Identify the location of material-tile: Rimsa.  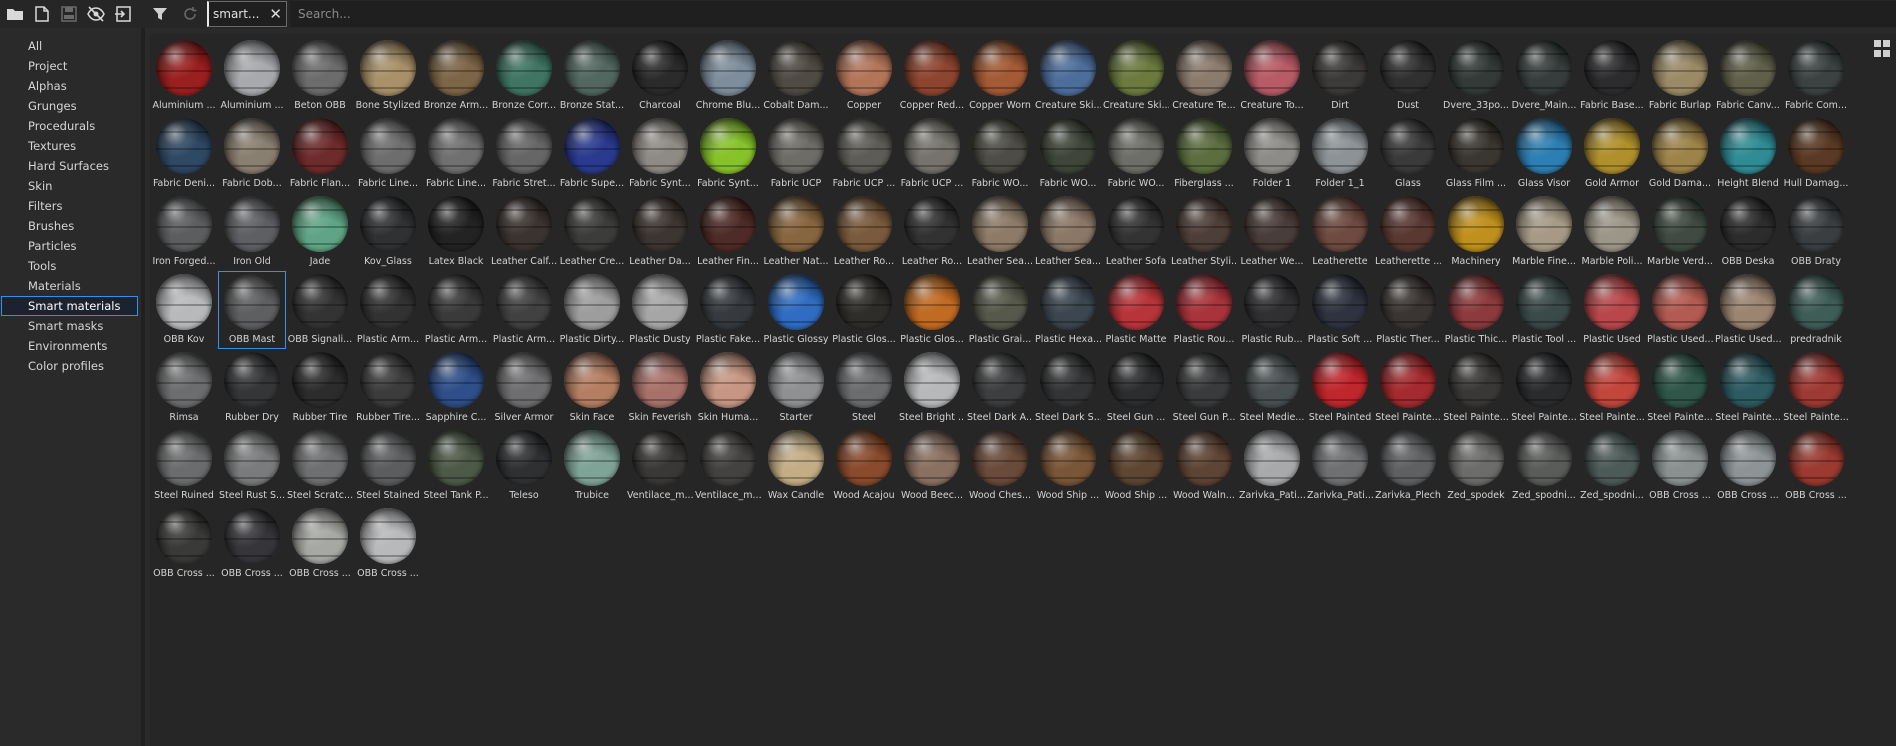
(184, 388).